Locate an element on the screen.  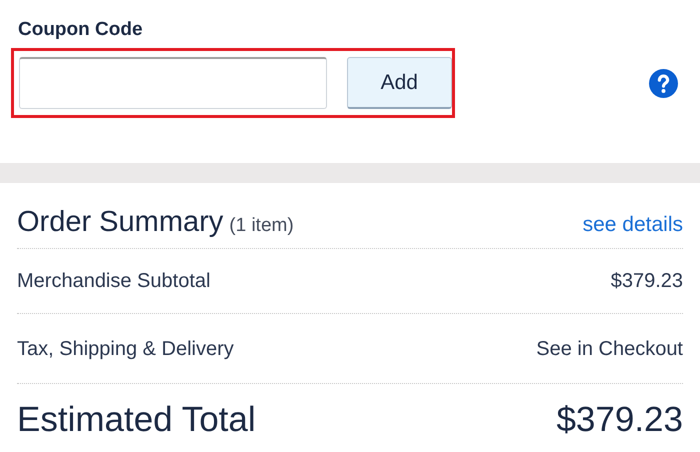
item-count: (1 item) is located at coordinates (261, 226).